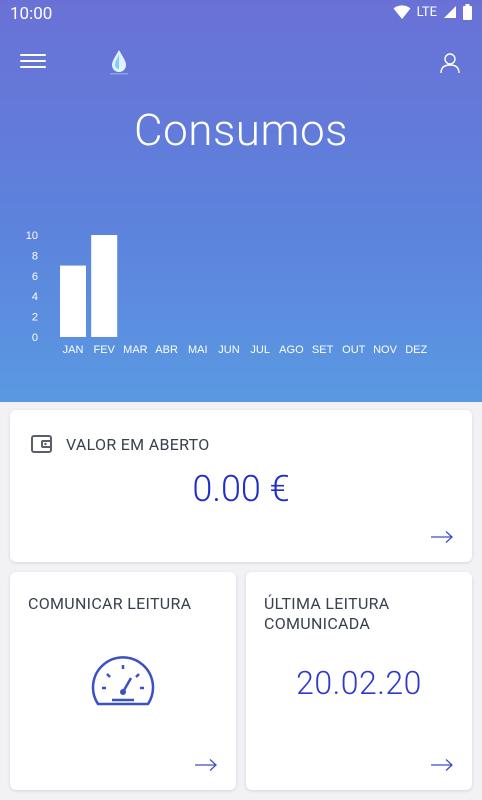 This screenshot has width=482, height=800. What do you see at coordinates (110, 603) in the screenshot?
I see `submit-reading-label: COMUNICAR LEITURA` at bounding box center [110, 603].